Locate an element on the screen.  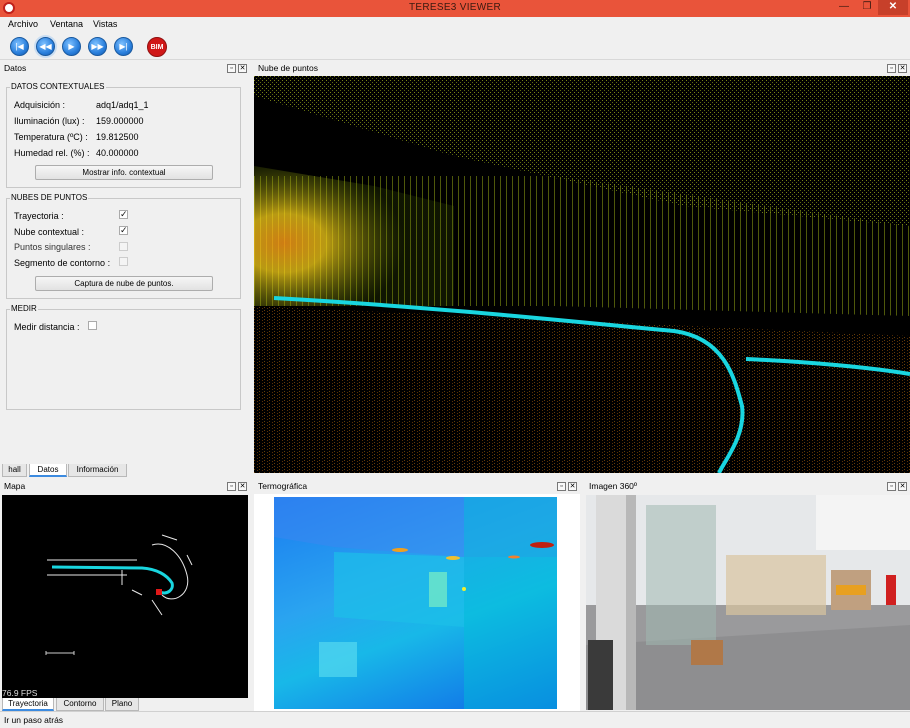
menu-bar: Archivo Ventana Vistas is located at coordinates (455, 25).